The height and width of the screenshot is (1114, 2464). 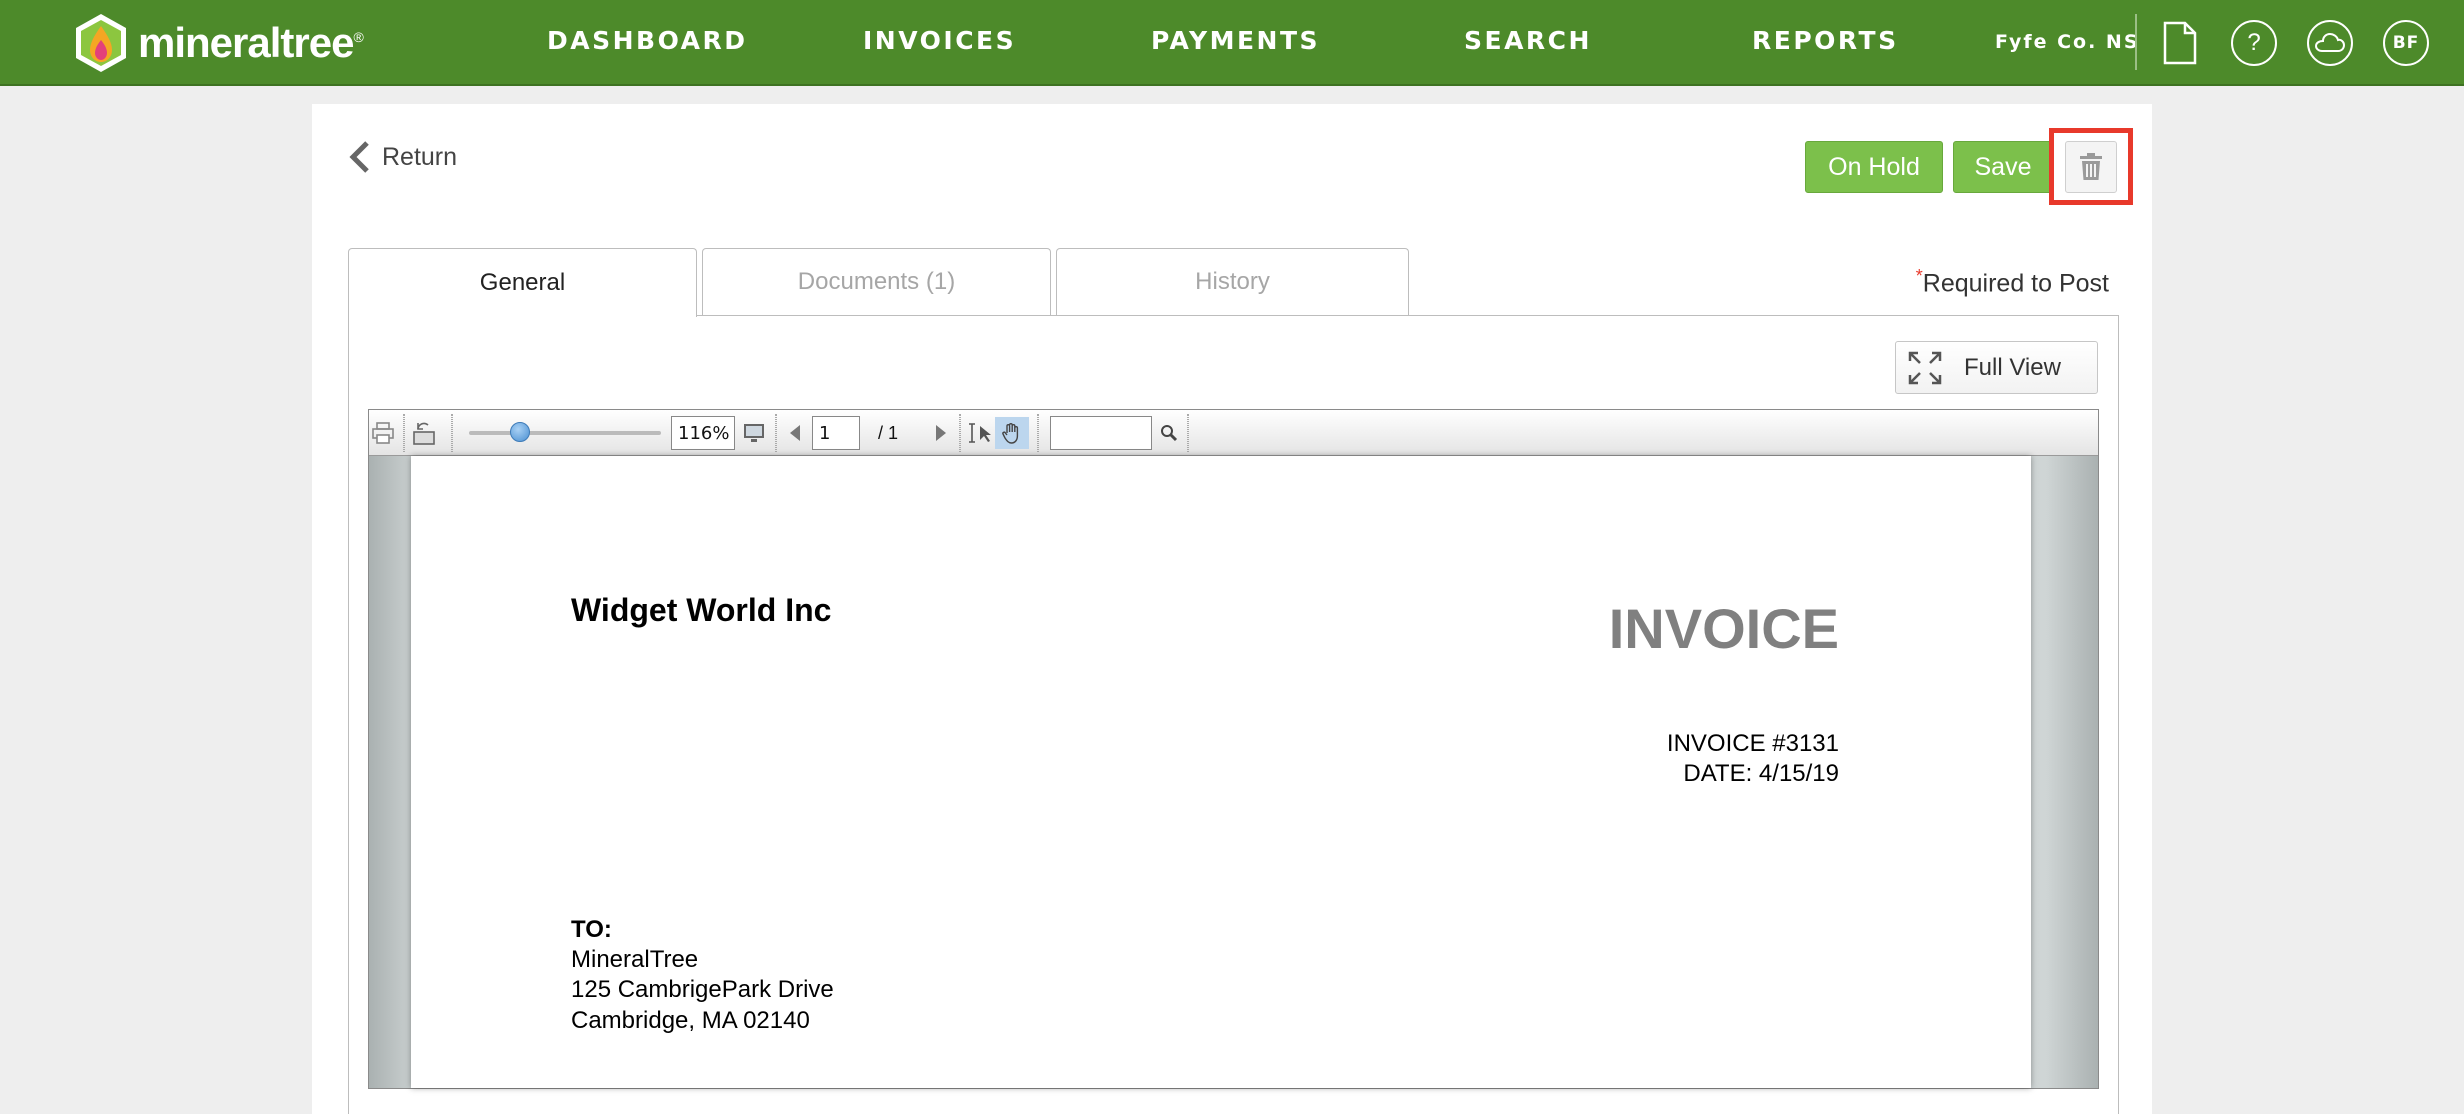 What do you see at coordinates (1723, 628) in the screenshot?
I see `doc-heading: INVOICE` at bounding box center [1723, 628].